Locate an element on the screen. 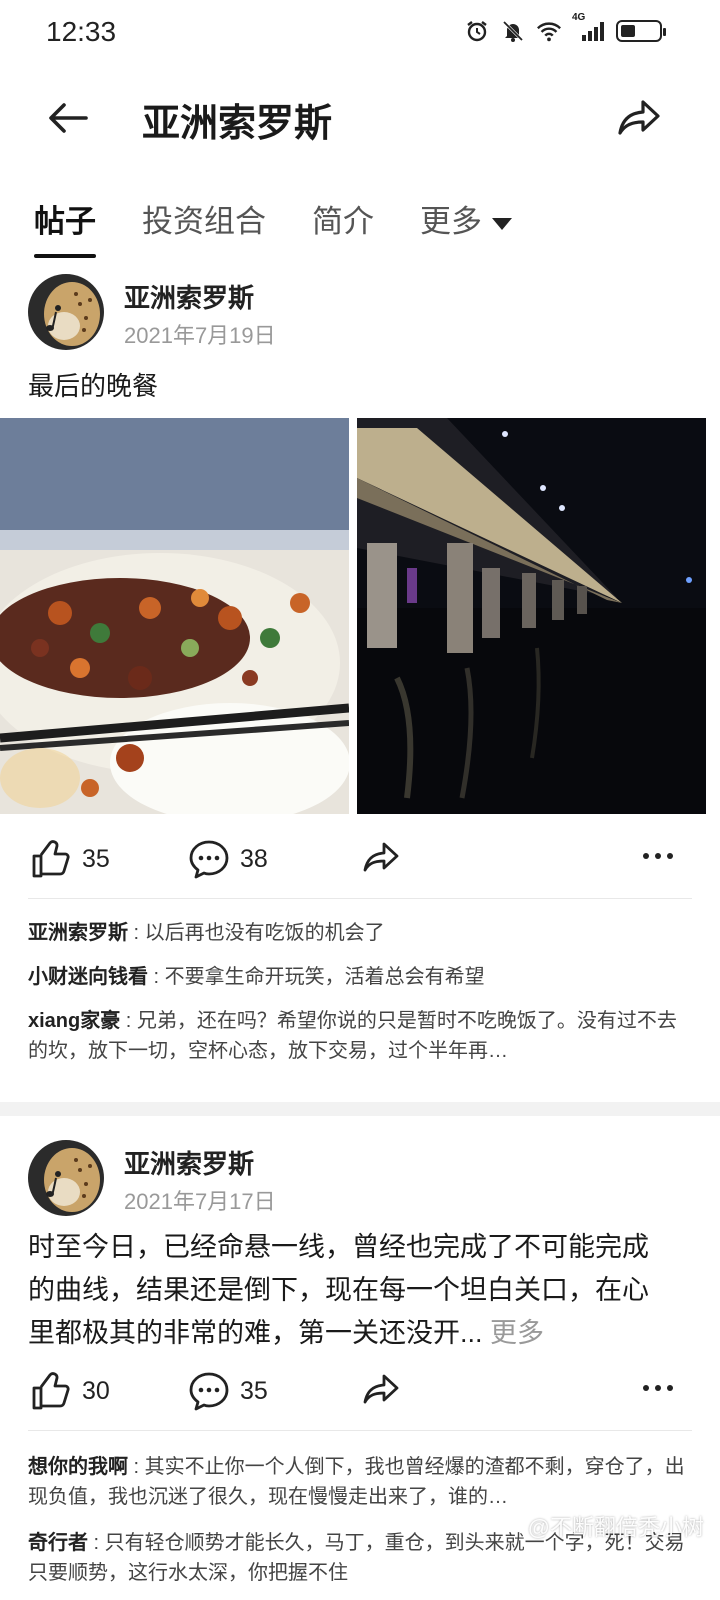 Image resolution: width=720 pixels, height=1600 pixels. comment-author: 奇行者 is located at coordinates (58, 1543).